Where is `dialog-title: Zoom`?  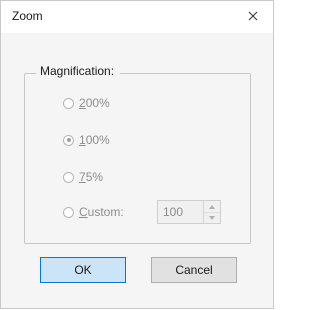 dialog-title: Zoom is located at coordinates (27, 16).